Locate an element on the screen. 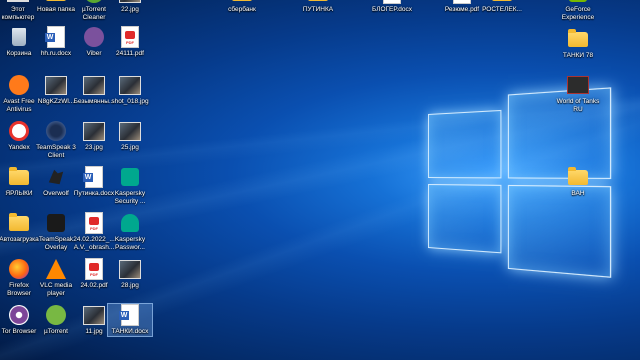  desktop-shortcut: shot_018.jpg is located at coordinates (130, 90).